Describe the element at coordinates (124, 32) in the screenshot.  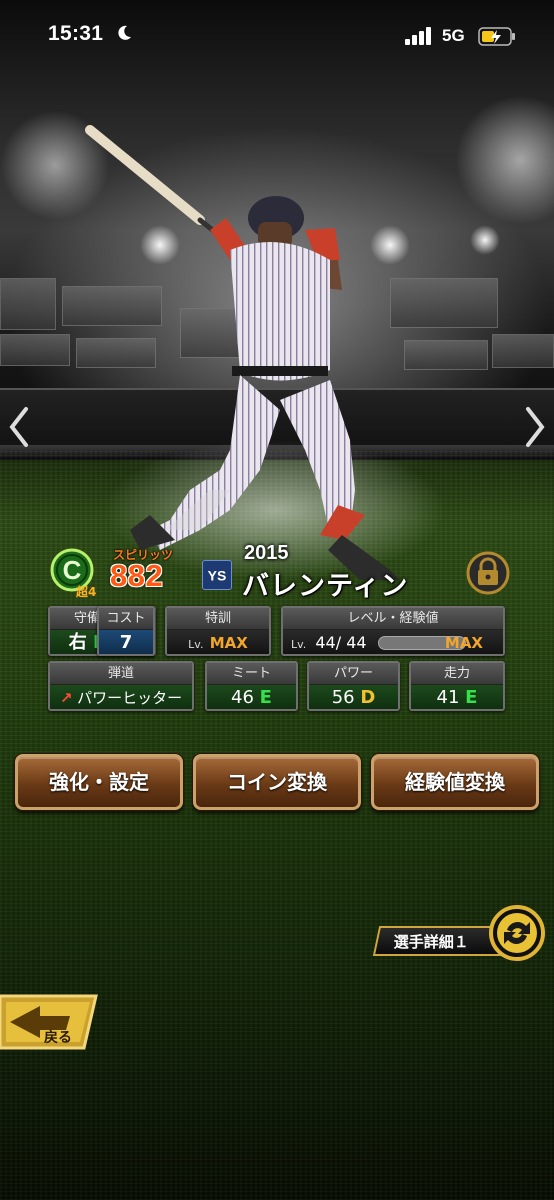
I see `moon-icon` at that location.